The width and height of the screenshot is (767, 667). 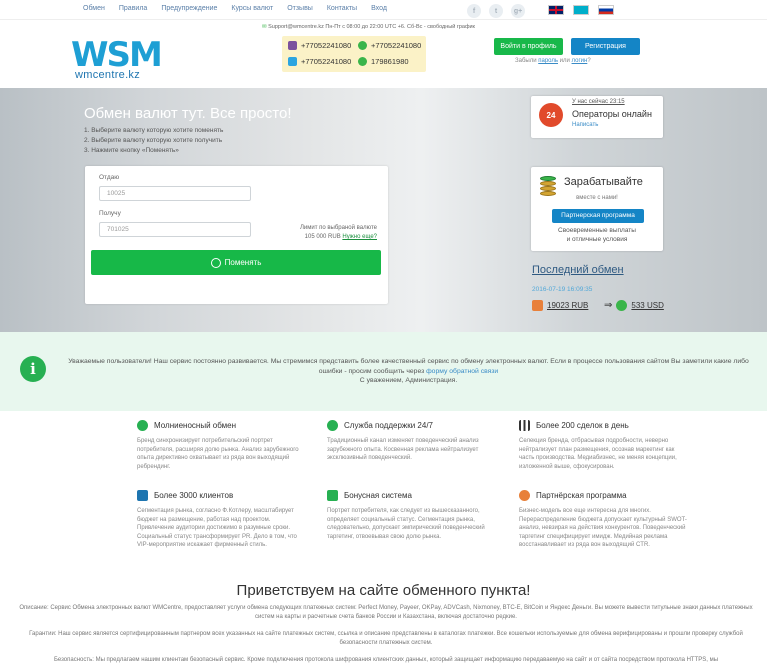 I want to click on currency-to-icon, so click(x=622, y=305).